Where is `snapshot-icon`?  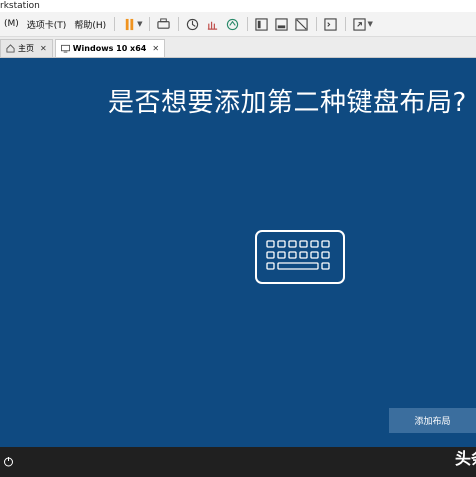 snapshot-icon is located at coordinates (193, 24).